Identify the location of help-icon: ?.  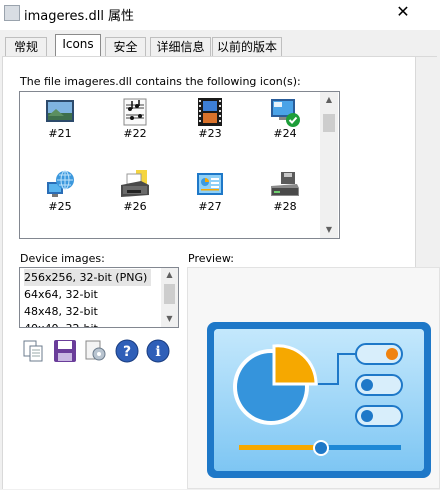
(127, 351).